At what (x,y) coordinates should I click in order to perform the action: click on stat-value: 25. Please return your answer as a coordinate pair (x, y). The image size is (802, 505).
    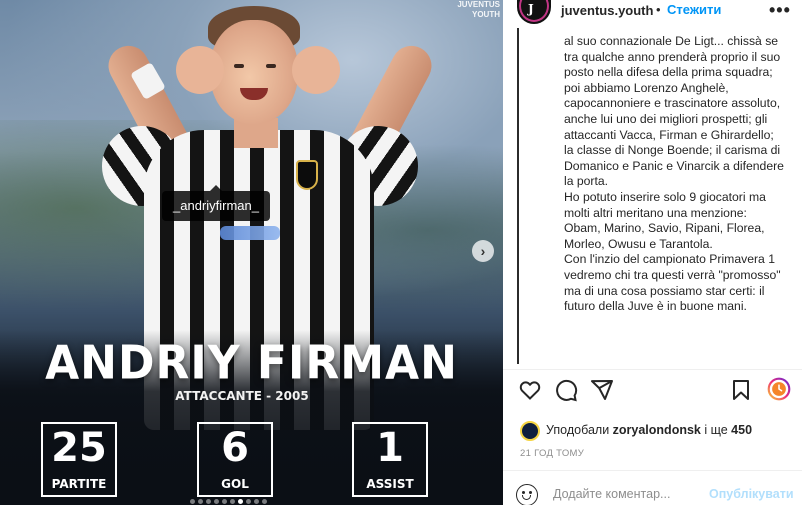
    Looking at the image, I should click on (79, 448).